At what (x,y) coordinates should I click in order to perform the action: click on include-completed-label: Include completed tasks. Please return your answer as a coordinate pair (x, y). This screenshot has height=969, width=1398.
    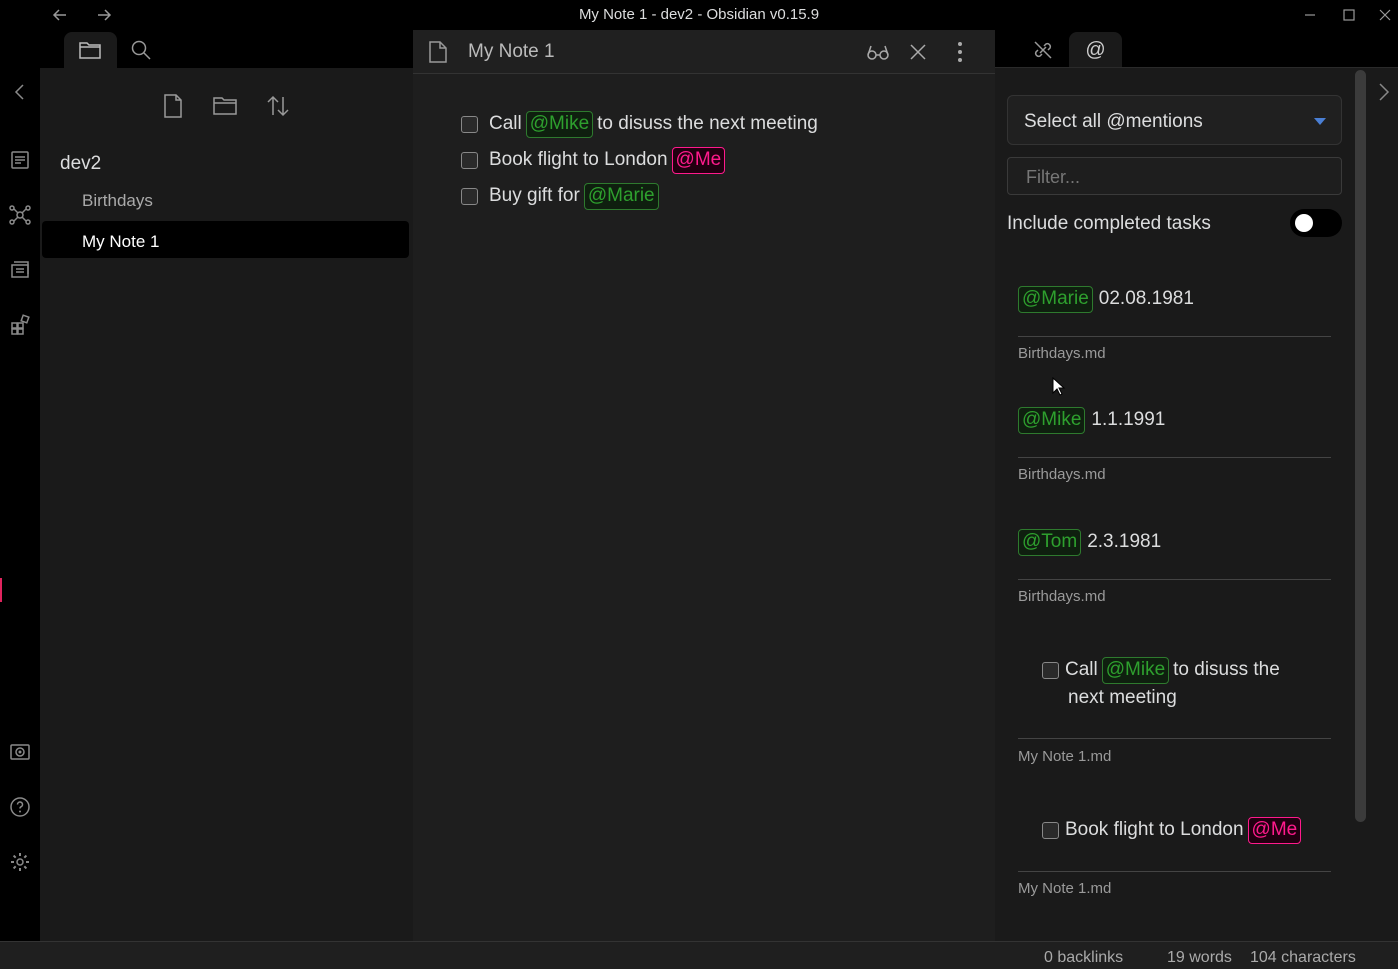
    Looking at the image, I should click on (1109, 223).